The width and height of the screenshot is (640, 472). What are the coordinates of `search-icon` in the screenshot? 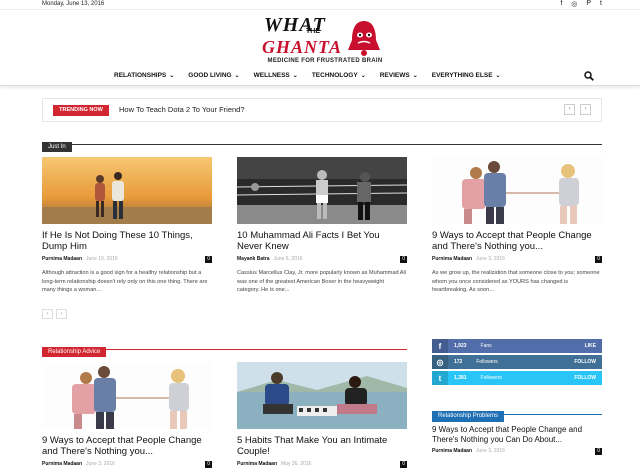 It's located at (589, 76).